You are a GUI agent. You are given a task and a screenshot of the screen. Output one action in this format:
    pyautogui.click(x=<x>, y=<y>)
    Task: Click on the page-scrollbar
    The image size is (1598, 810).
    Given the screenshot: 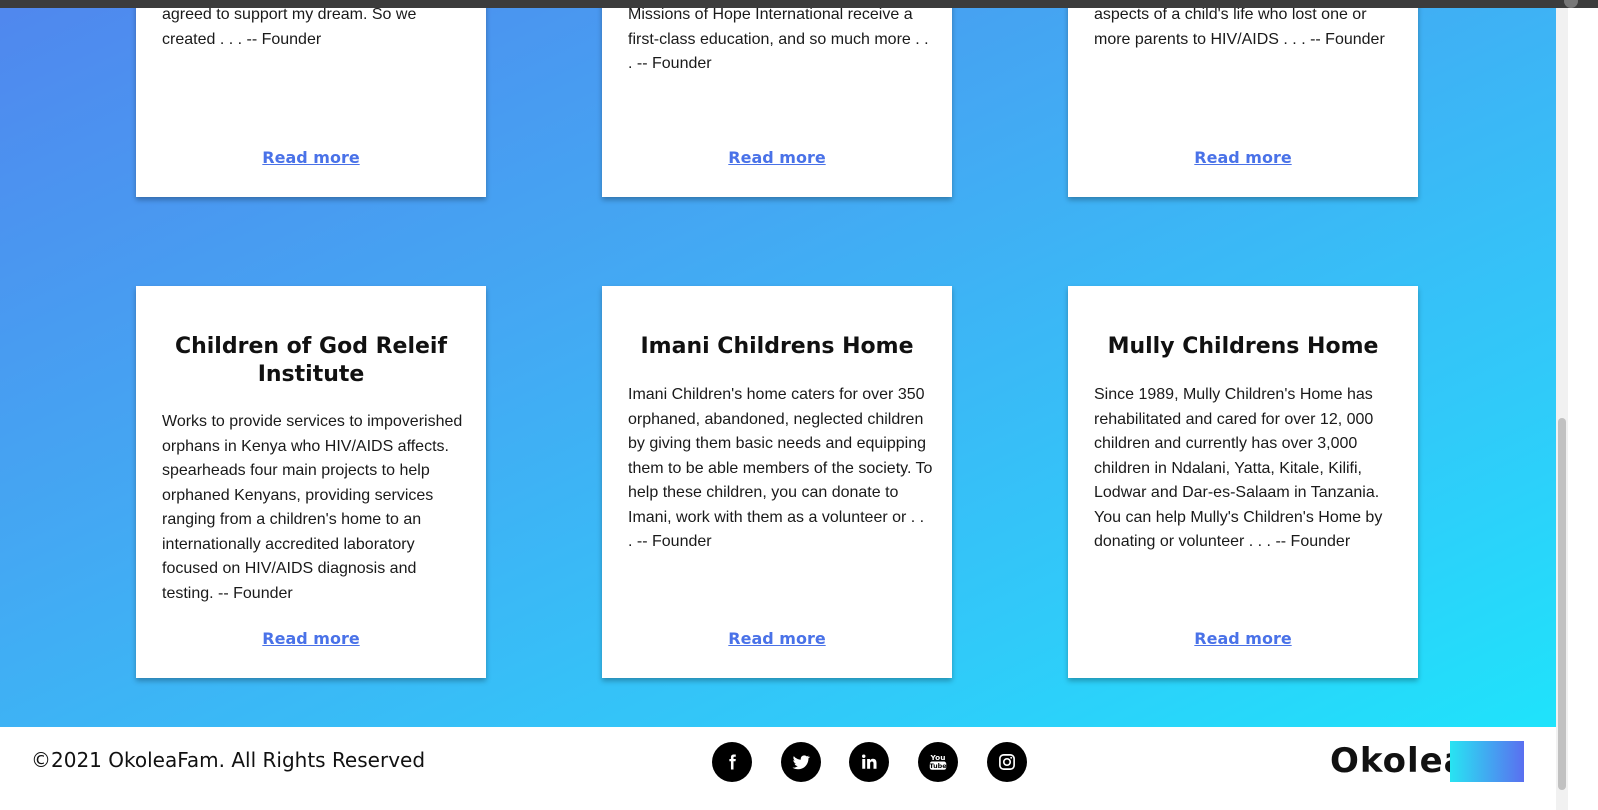 What is the action you would take?
    pyautogui.click(x=1562, y=405)
    